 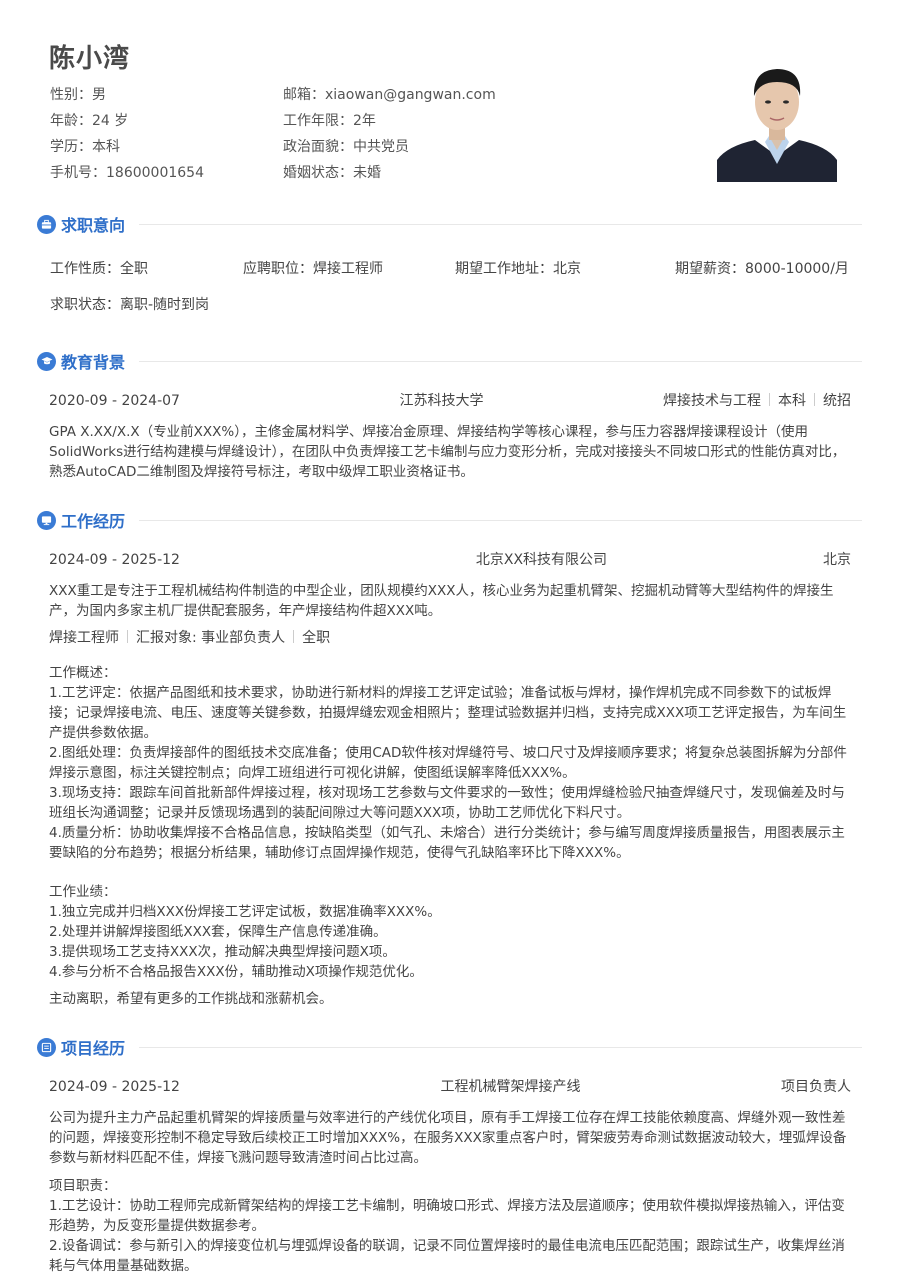 I want to click on politics-info: 政治面貌：中共党员, so click(x=346, y=147).